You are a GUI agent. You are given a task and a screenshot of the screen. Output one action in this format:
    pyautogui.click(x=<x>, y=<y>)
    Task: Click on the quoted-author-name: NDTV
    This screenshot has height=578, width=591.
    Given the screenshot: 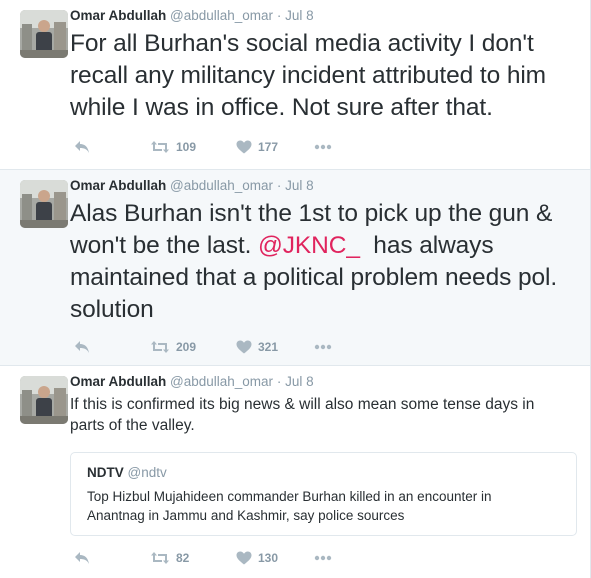 What is the action you would take?
    pyautogui.click(x=105, y=472)
    